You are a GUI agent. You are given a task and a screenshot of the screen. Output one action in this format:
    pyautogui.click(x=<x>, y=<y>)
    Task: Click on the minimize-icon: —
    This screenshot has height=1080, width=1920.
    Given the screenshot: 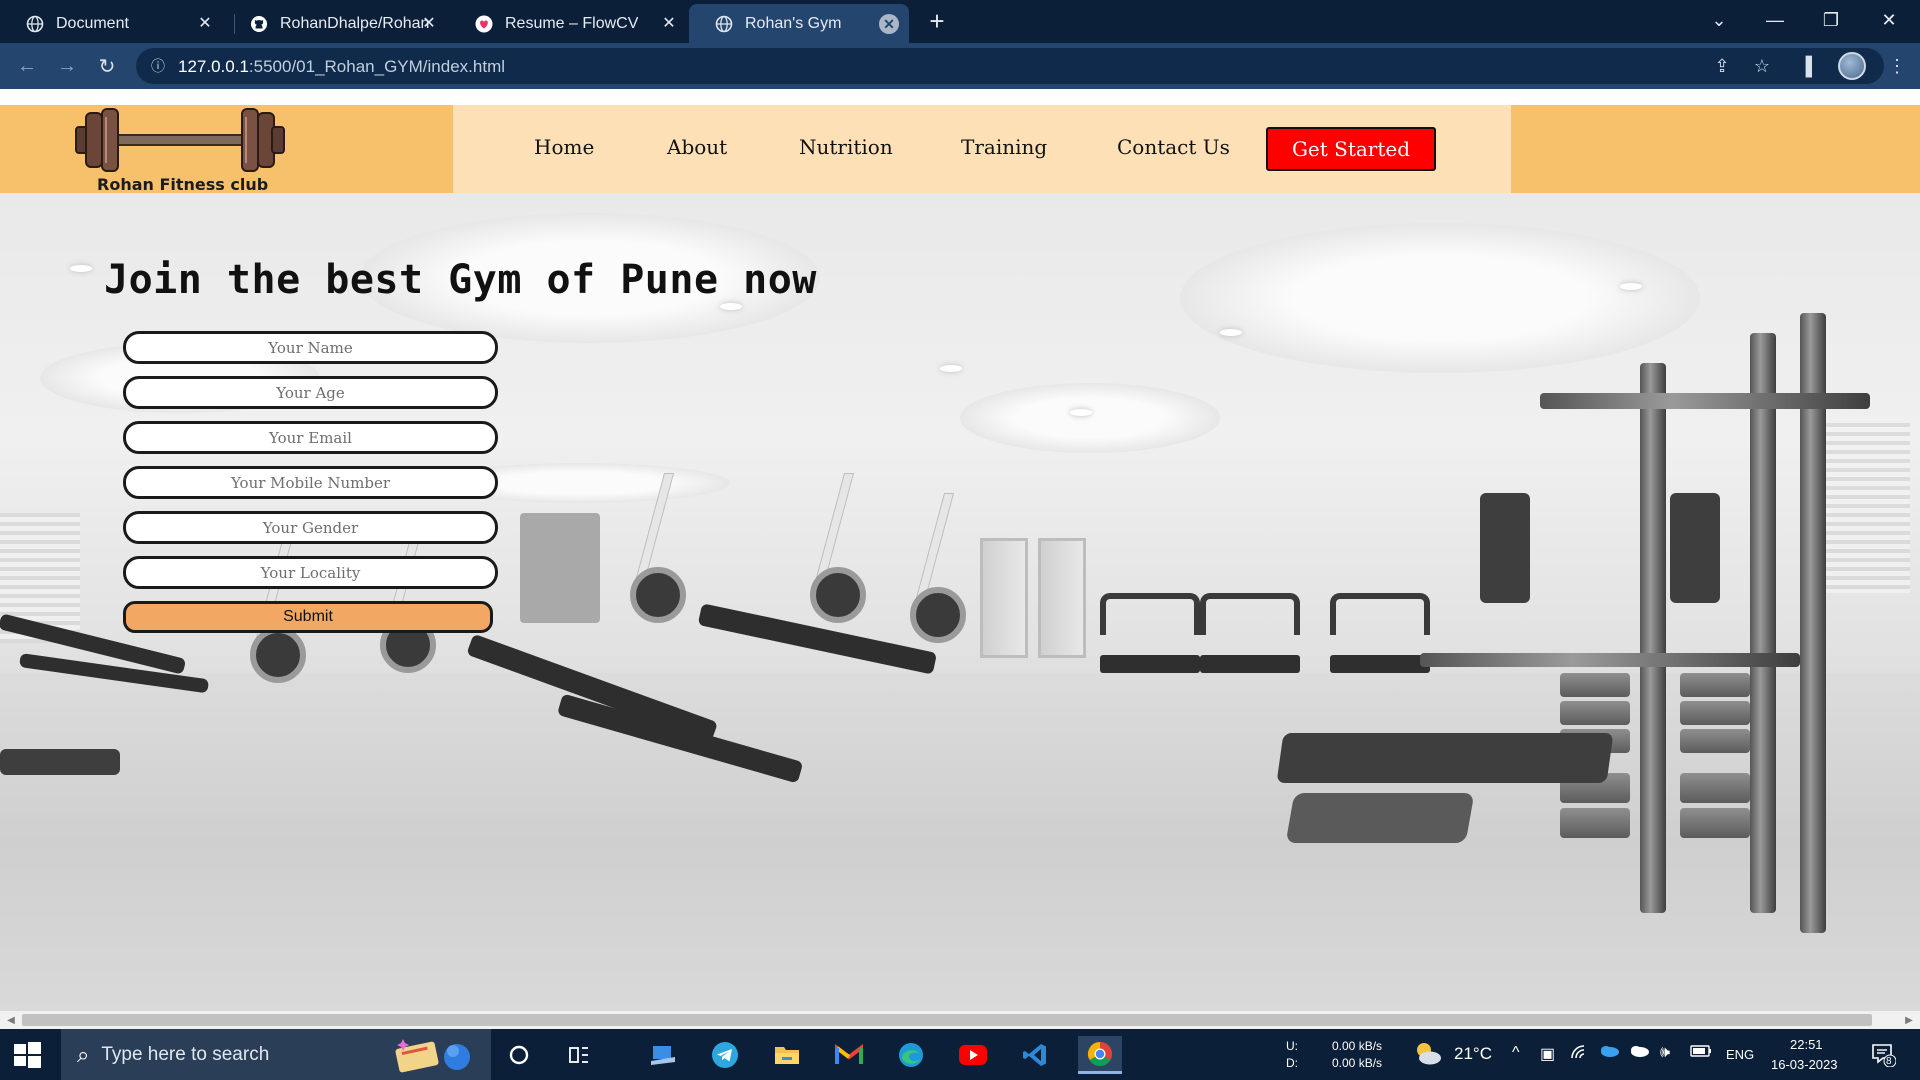 What is the action you would take?
    pyautogui.click(x=1775, y=20)
    